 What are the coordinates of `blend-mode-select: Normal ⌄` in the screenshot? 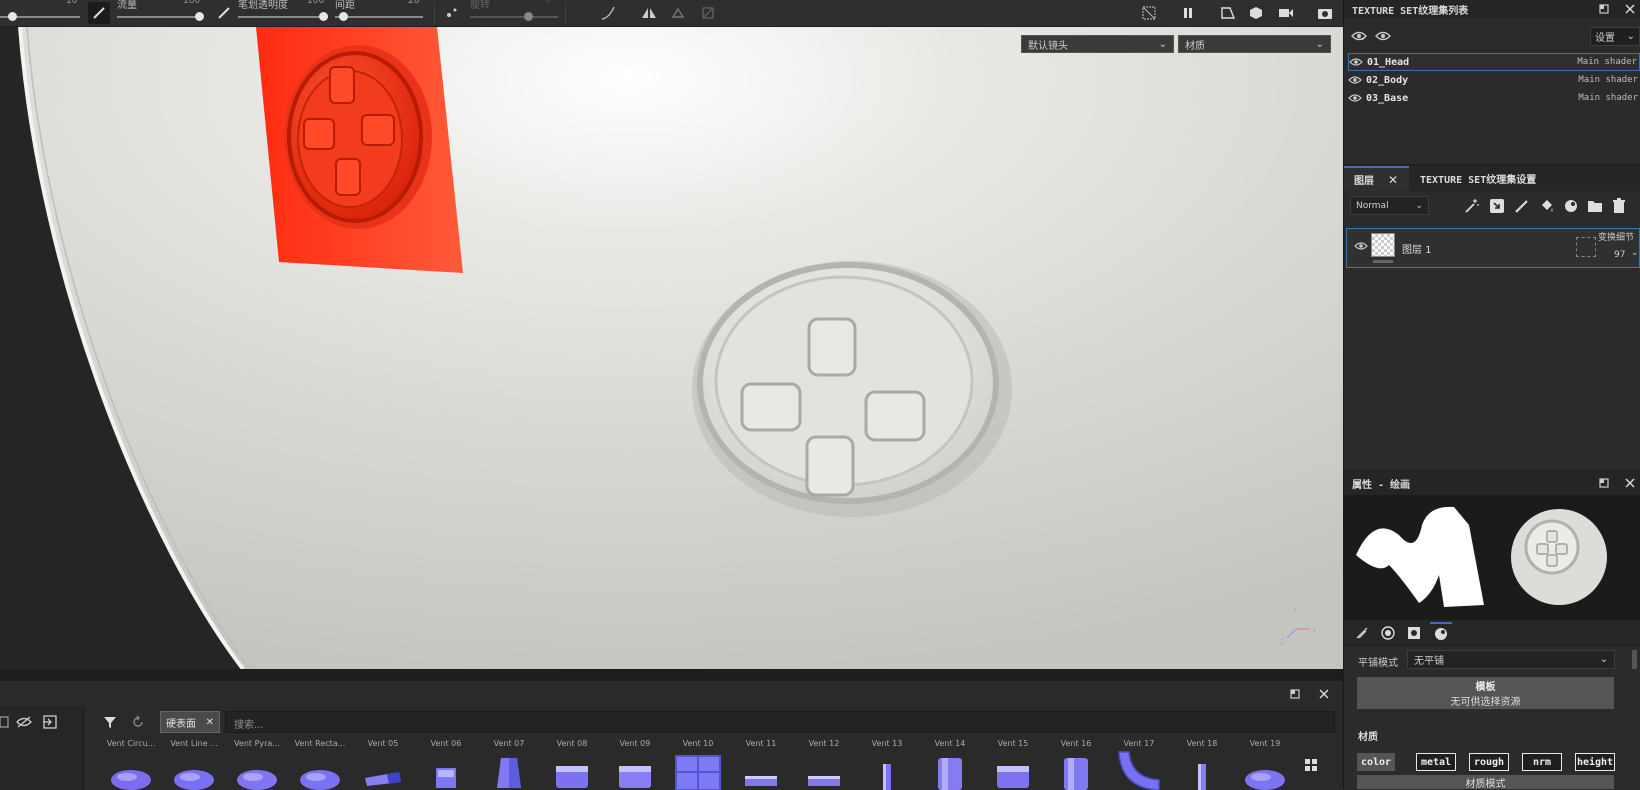 It's located at (1389, 205).